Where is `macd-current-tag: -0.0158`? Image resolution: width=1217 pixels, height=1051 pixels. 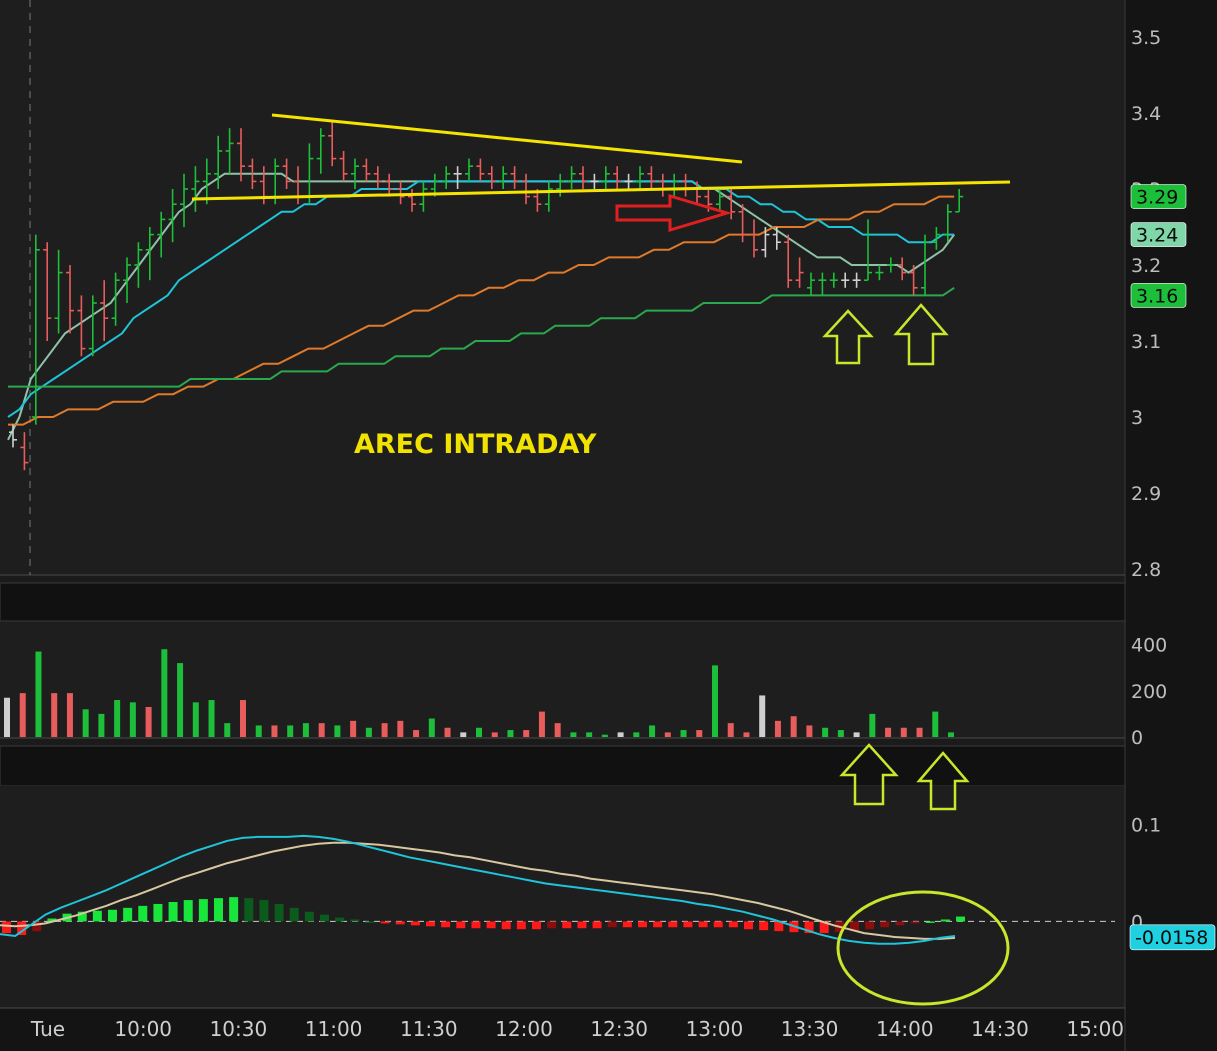 macd-current-tag: -0.0158 is located at coordinates (1172, 937).